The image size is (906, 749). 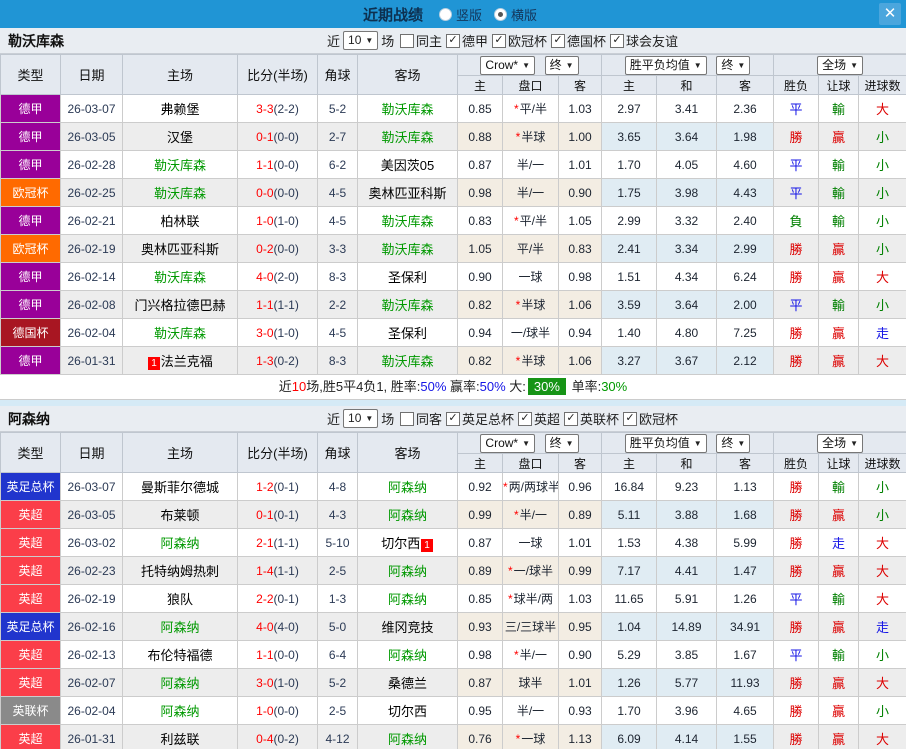 What do you see at coordinates (580, 626) in the screenshot?
I see `crown-away-odds: 0.95` at bounding box center [580, 626].